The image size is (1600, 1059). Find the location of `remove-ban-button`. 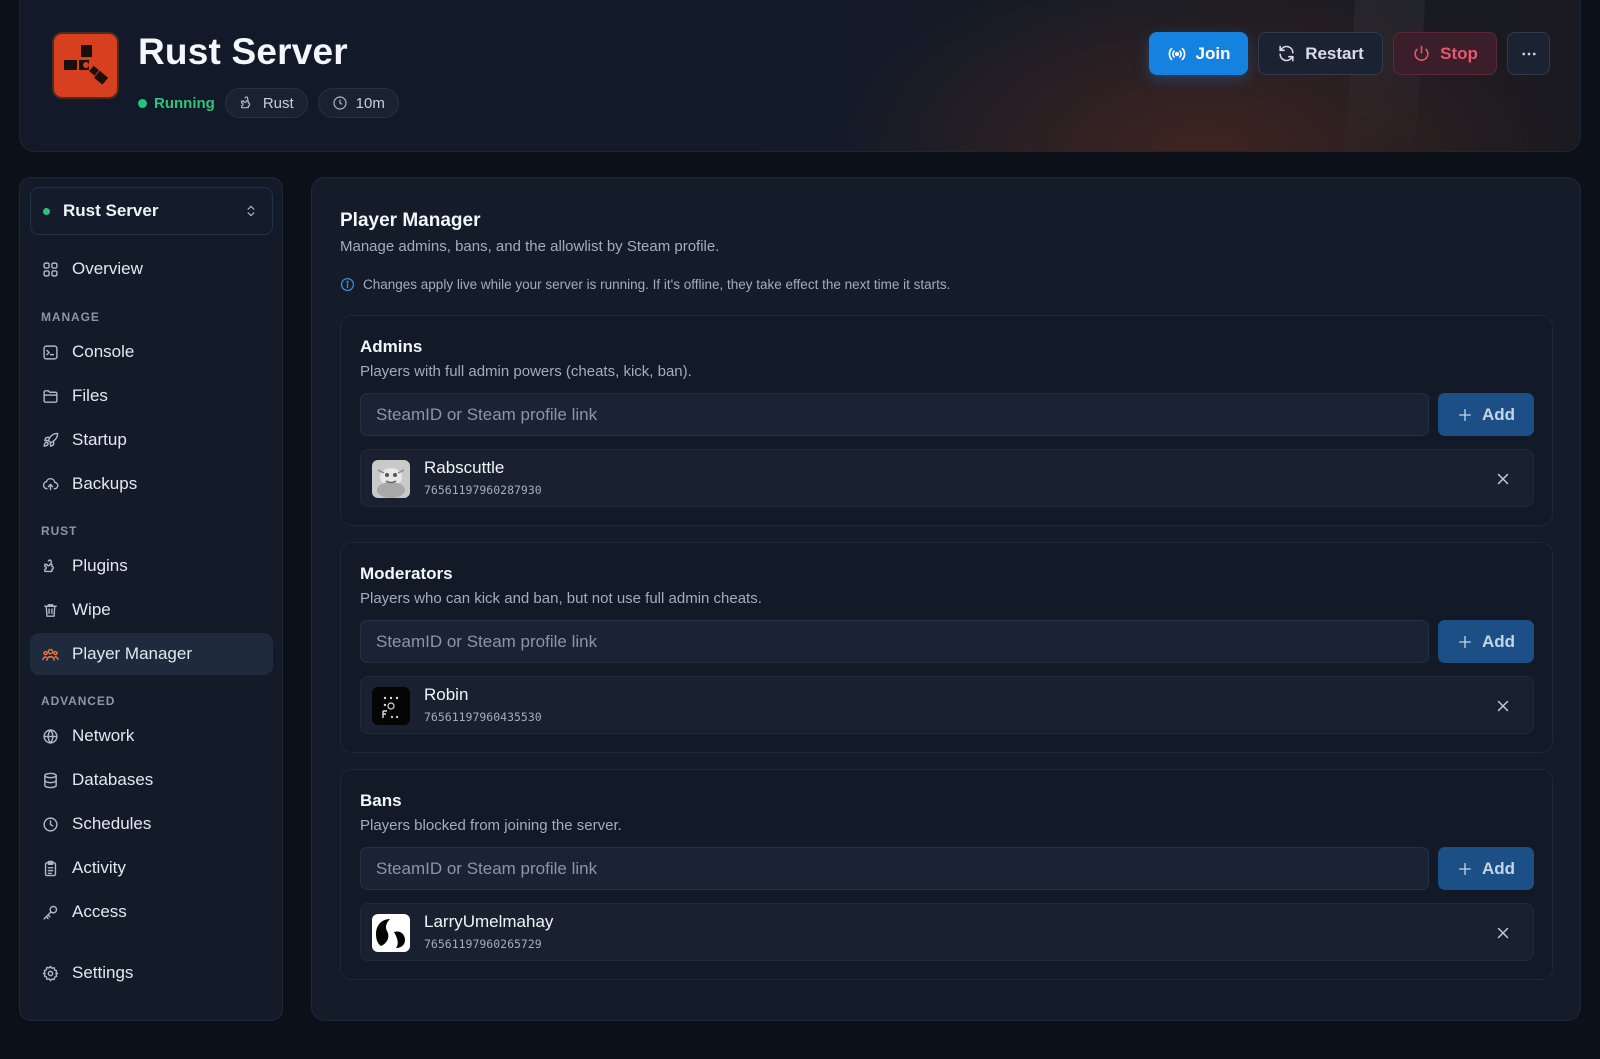

remove-ban-button is located at coordinates (1503, 933).